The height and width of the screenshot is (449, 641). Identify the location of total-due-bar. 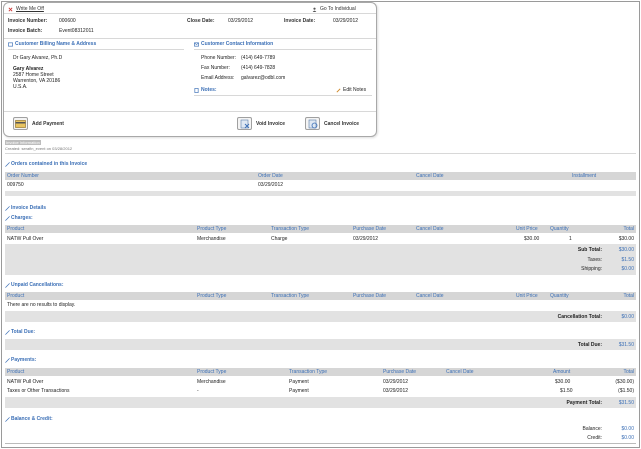
(320, 344).